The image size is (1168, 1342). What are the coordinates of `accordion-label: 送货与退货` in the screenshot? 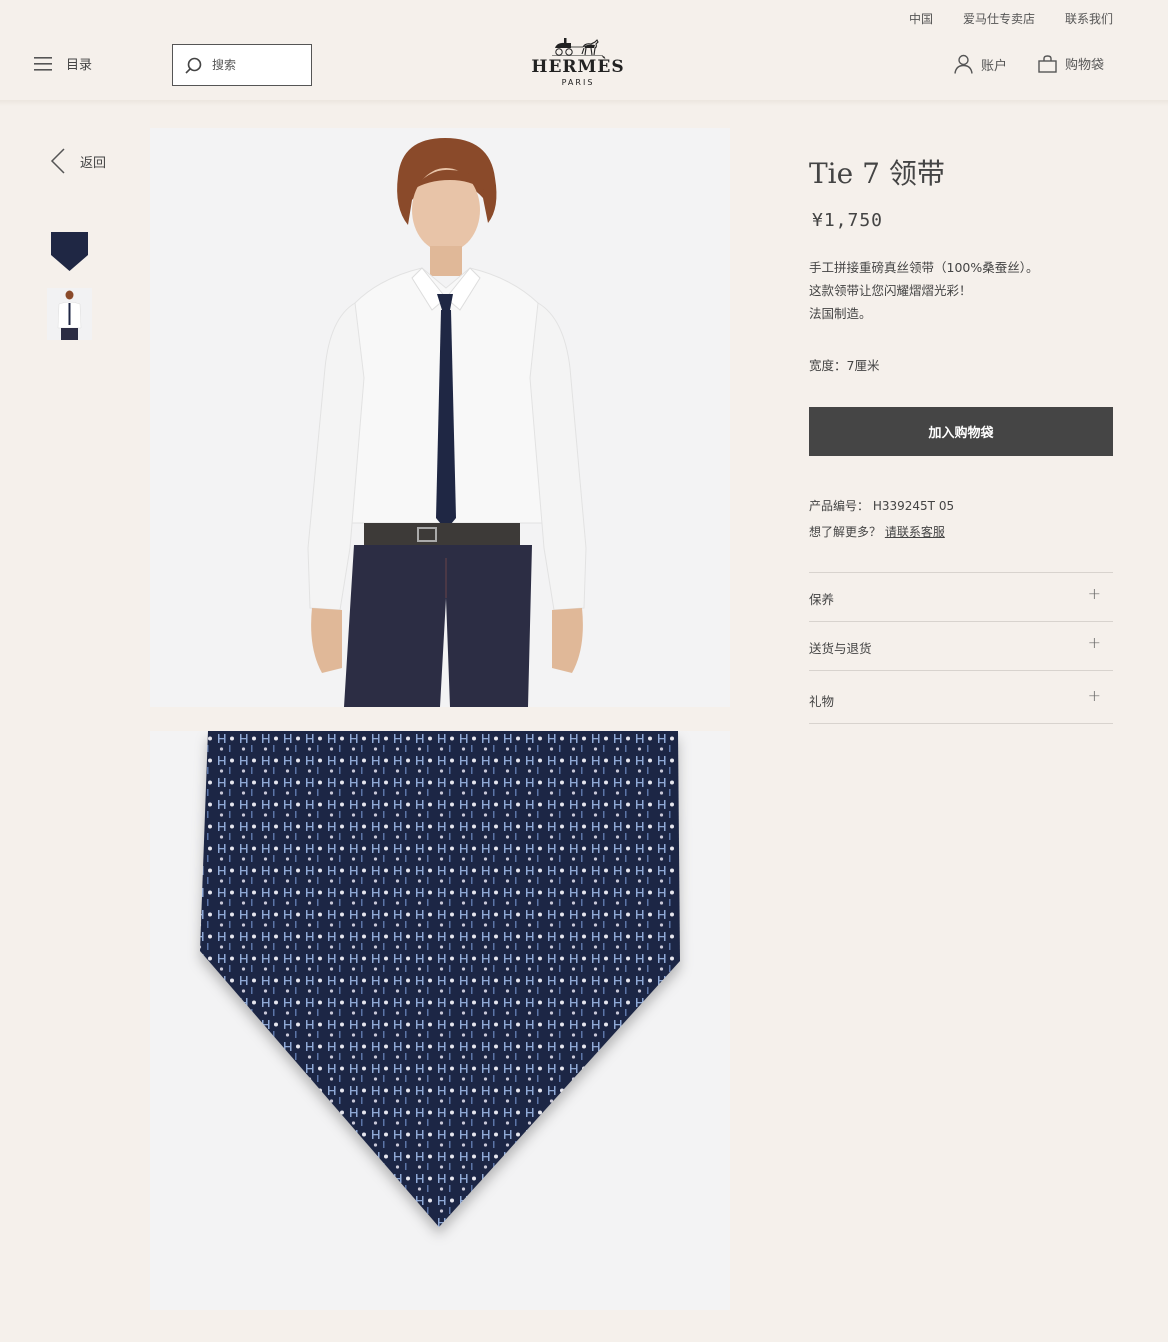 It's located at (840, 648).